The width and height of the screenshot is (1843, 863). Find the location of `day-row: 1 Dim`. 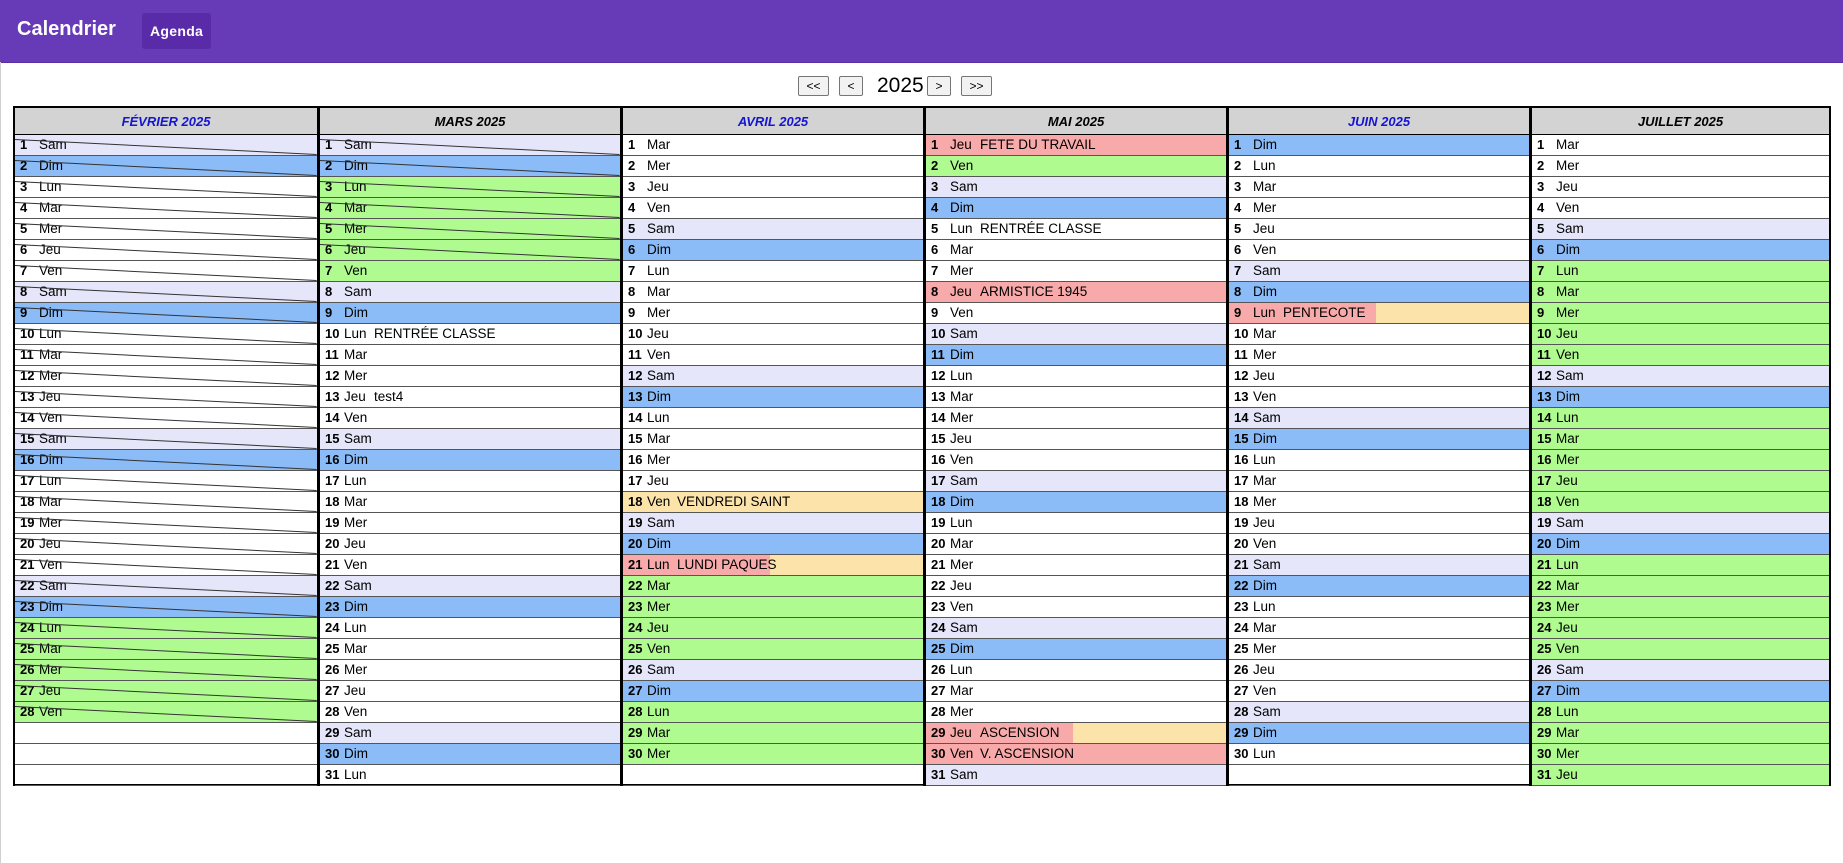

day-row: 1 Dim is located at coordinates (1379, 145).